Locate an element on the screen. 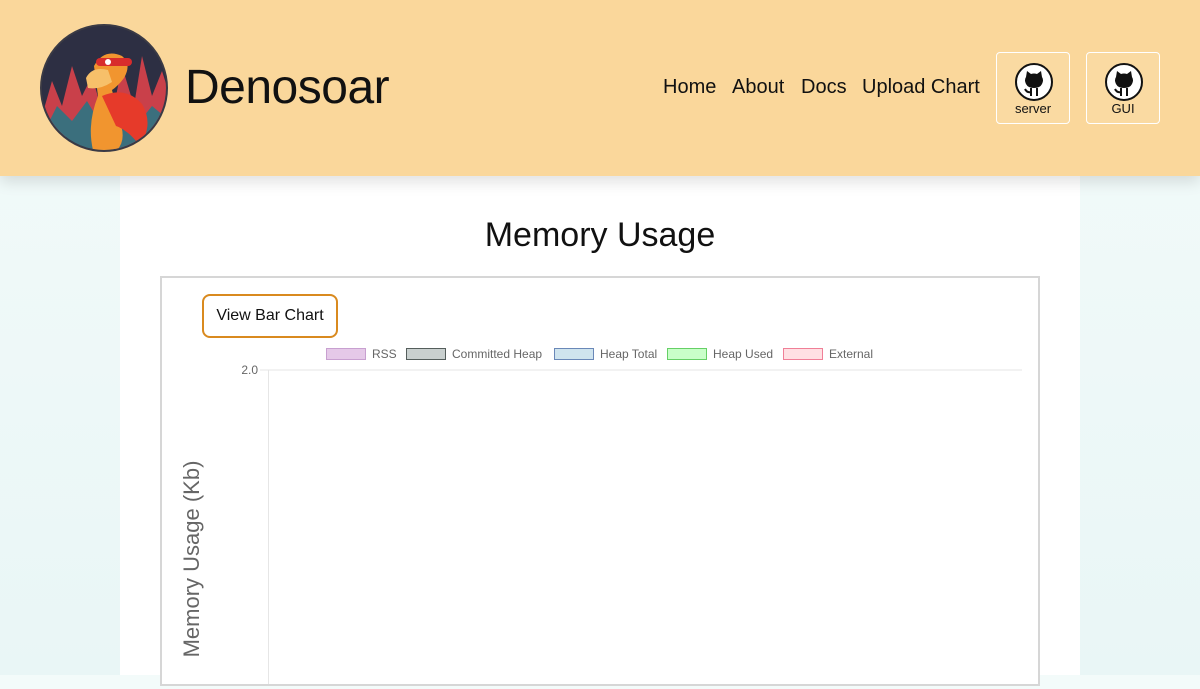  nav-about: About is located at coordinates (758, 87).